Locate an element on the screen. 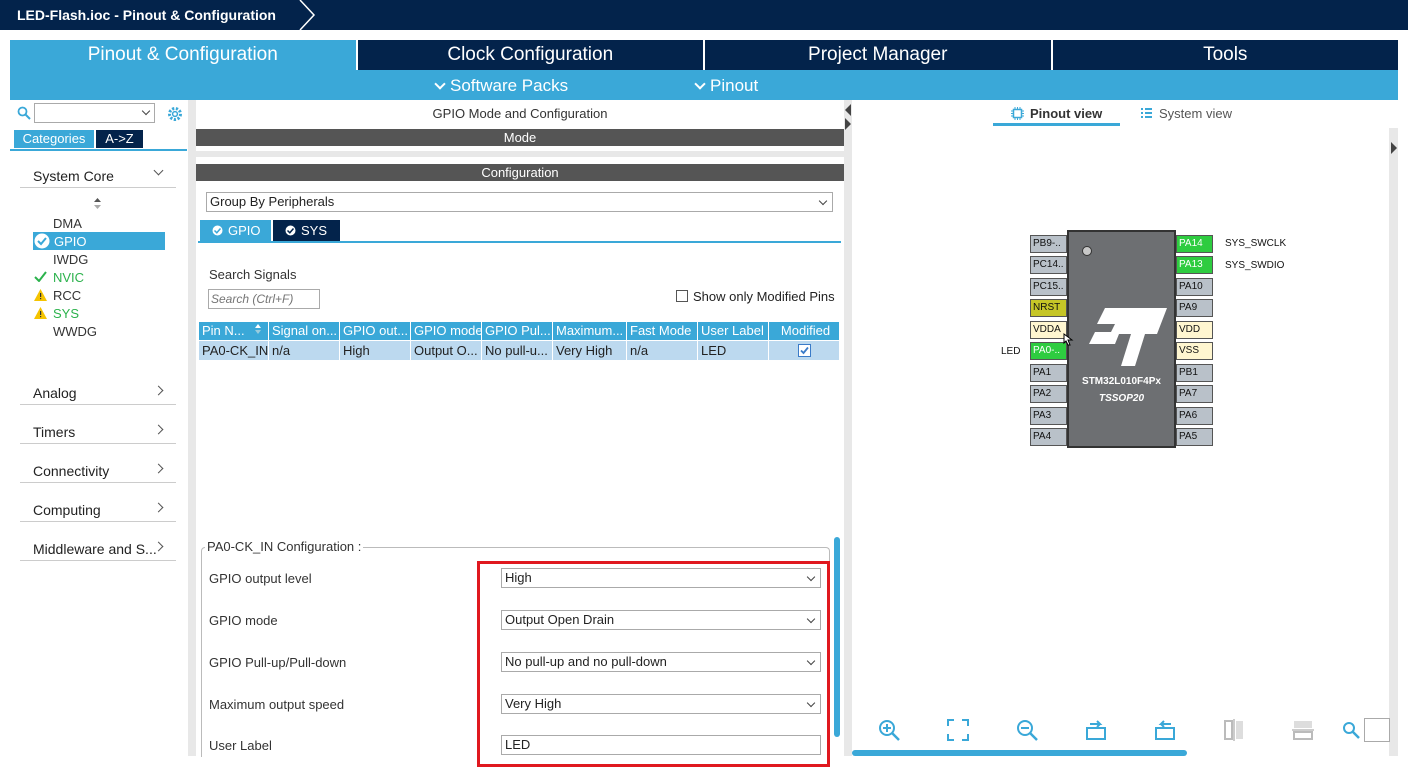 The width and height of the screenshot is (1408, 769). pin-pa2: PA2 is located at coordinates (1048, 394).